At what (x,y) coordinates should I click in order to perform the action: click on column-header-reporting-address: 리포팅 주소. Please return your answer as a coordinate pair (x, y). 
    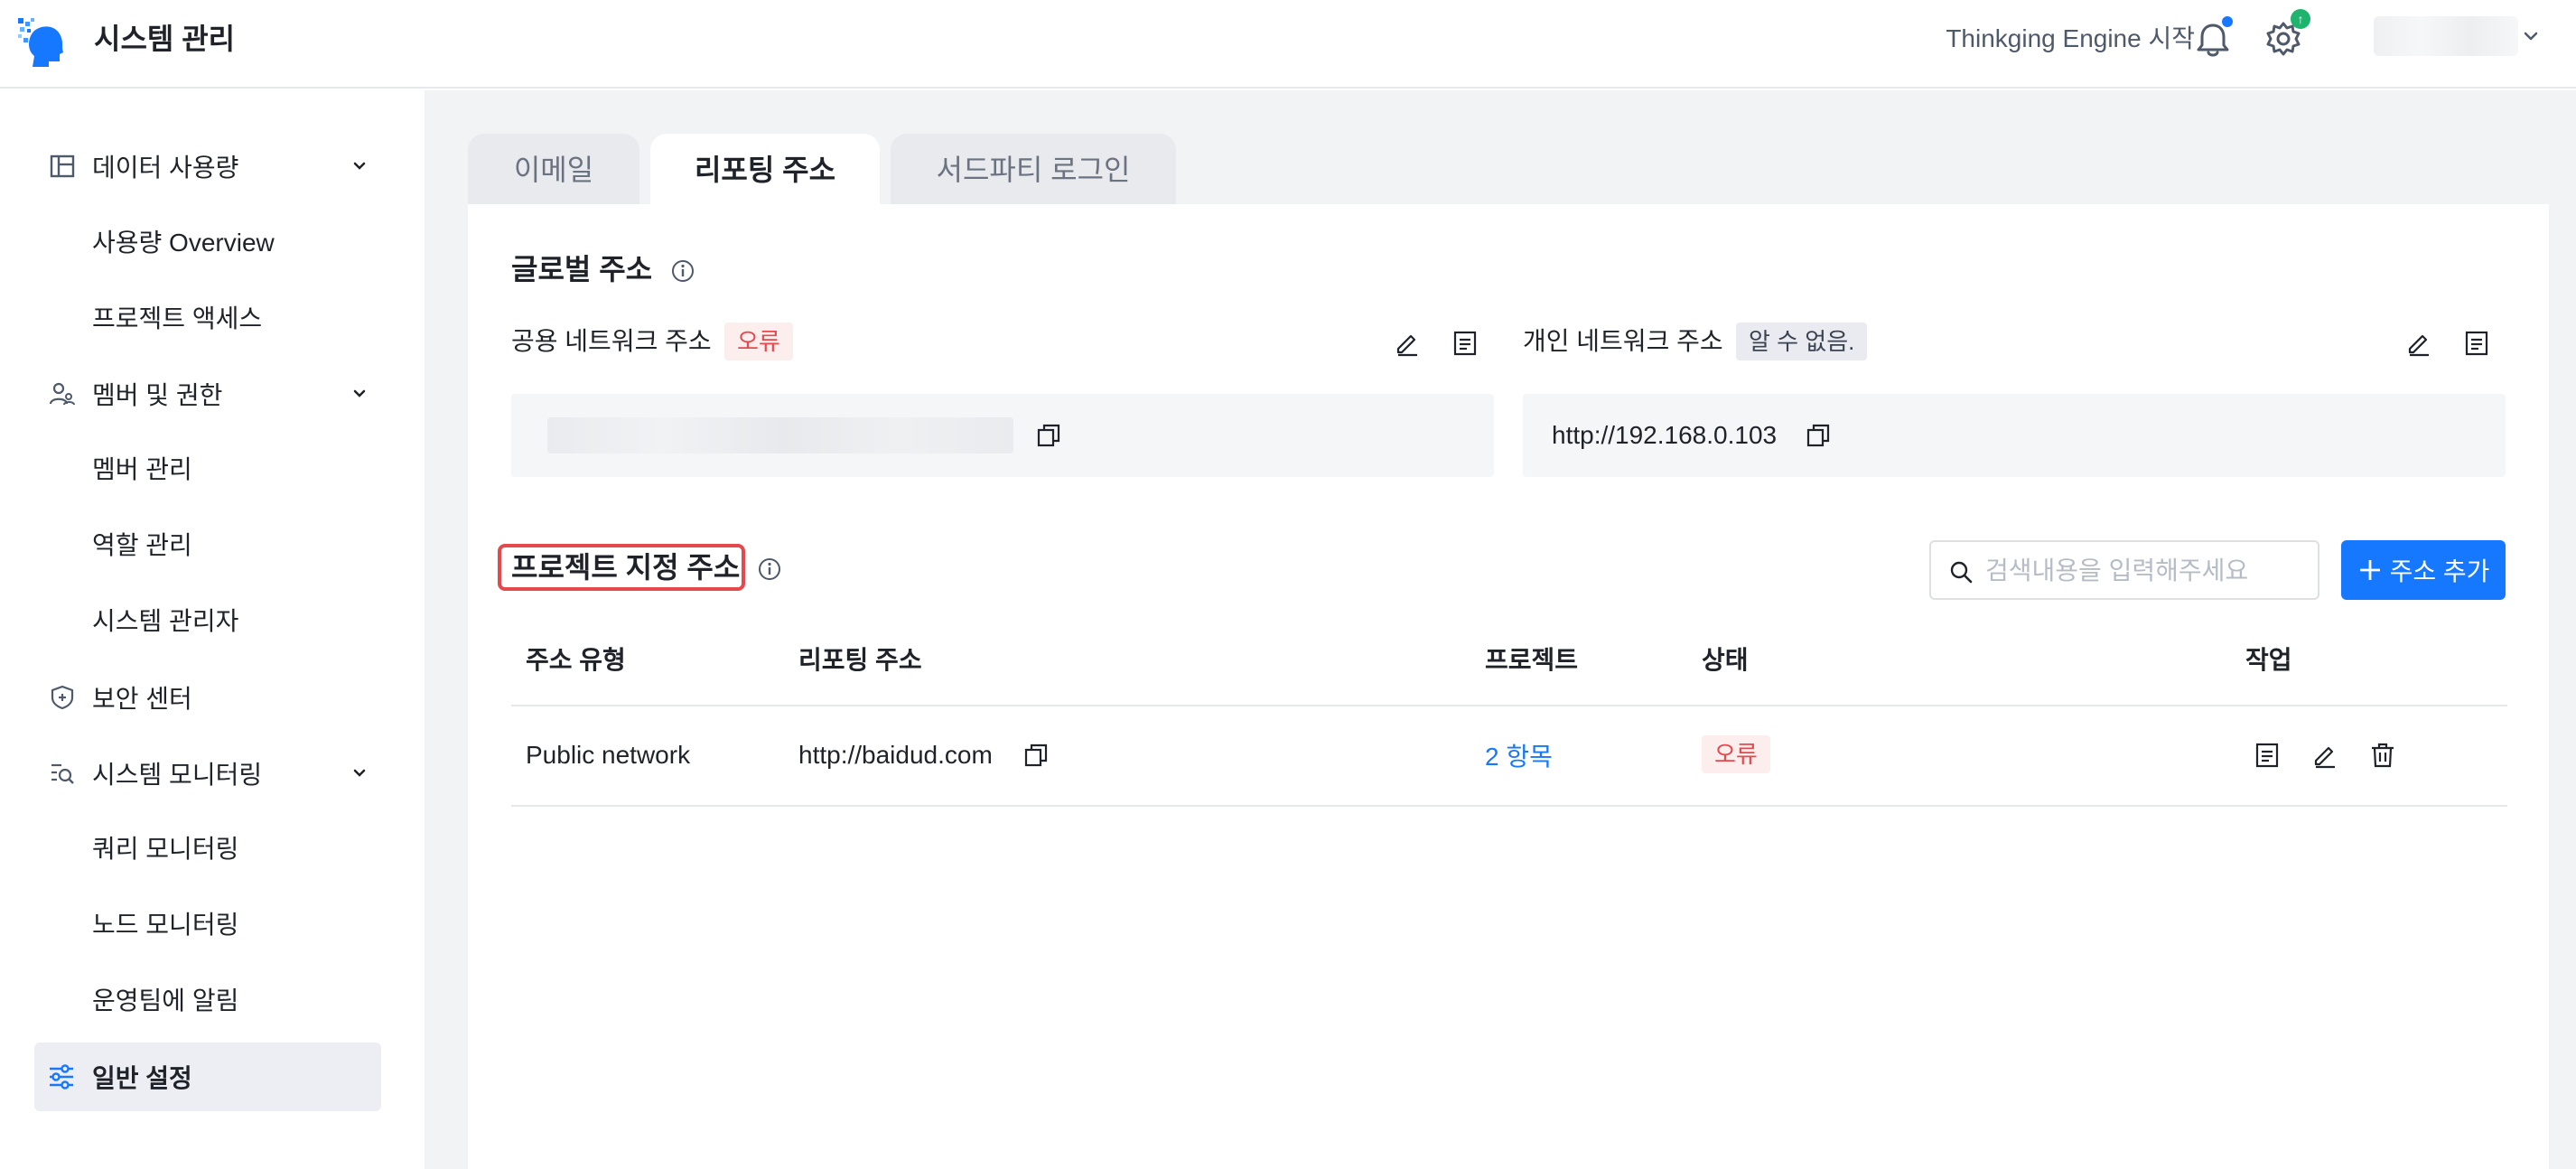
    Looking at the image, I should click on (860, 660).